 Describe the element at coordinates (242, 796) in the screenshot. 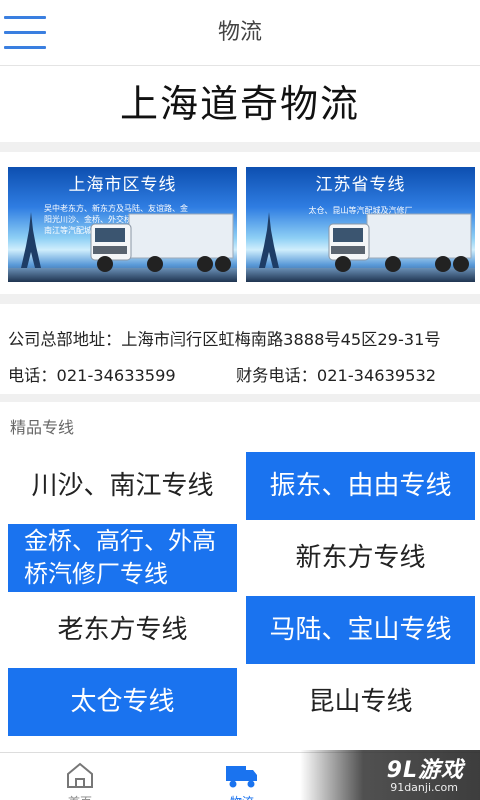

I see `tab-label: 物流` at that location.